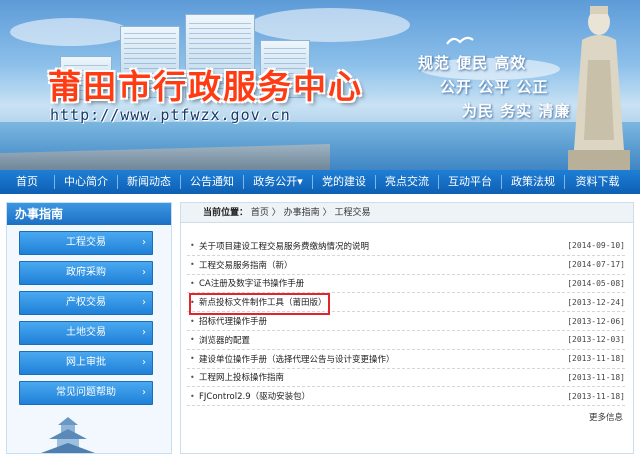 The image size is (640, 455). I want to click on list-item: • 招标代理操作手册 [2013-12-06], so click(406, 321).